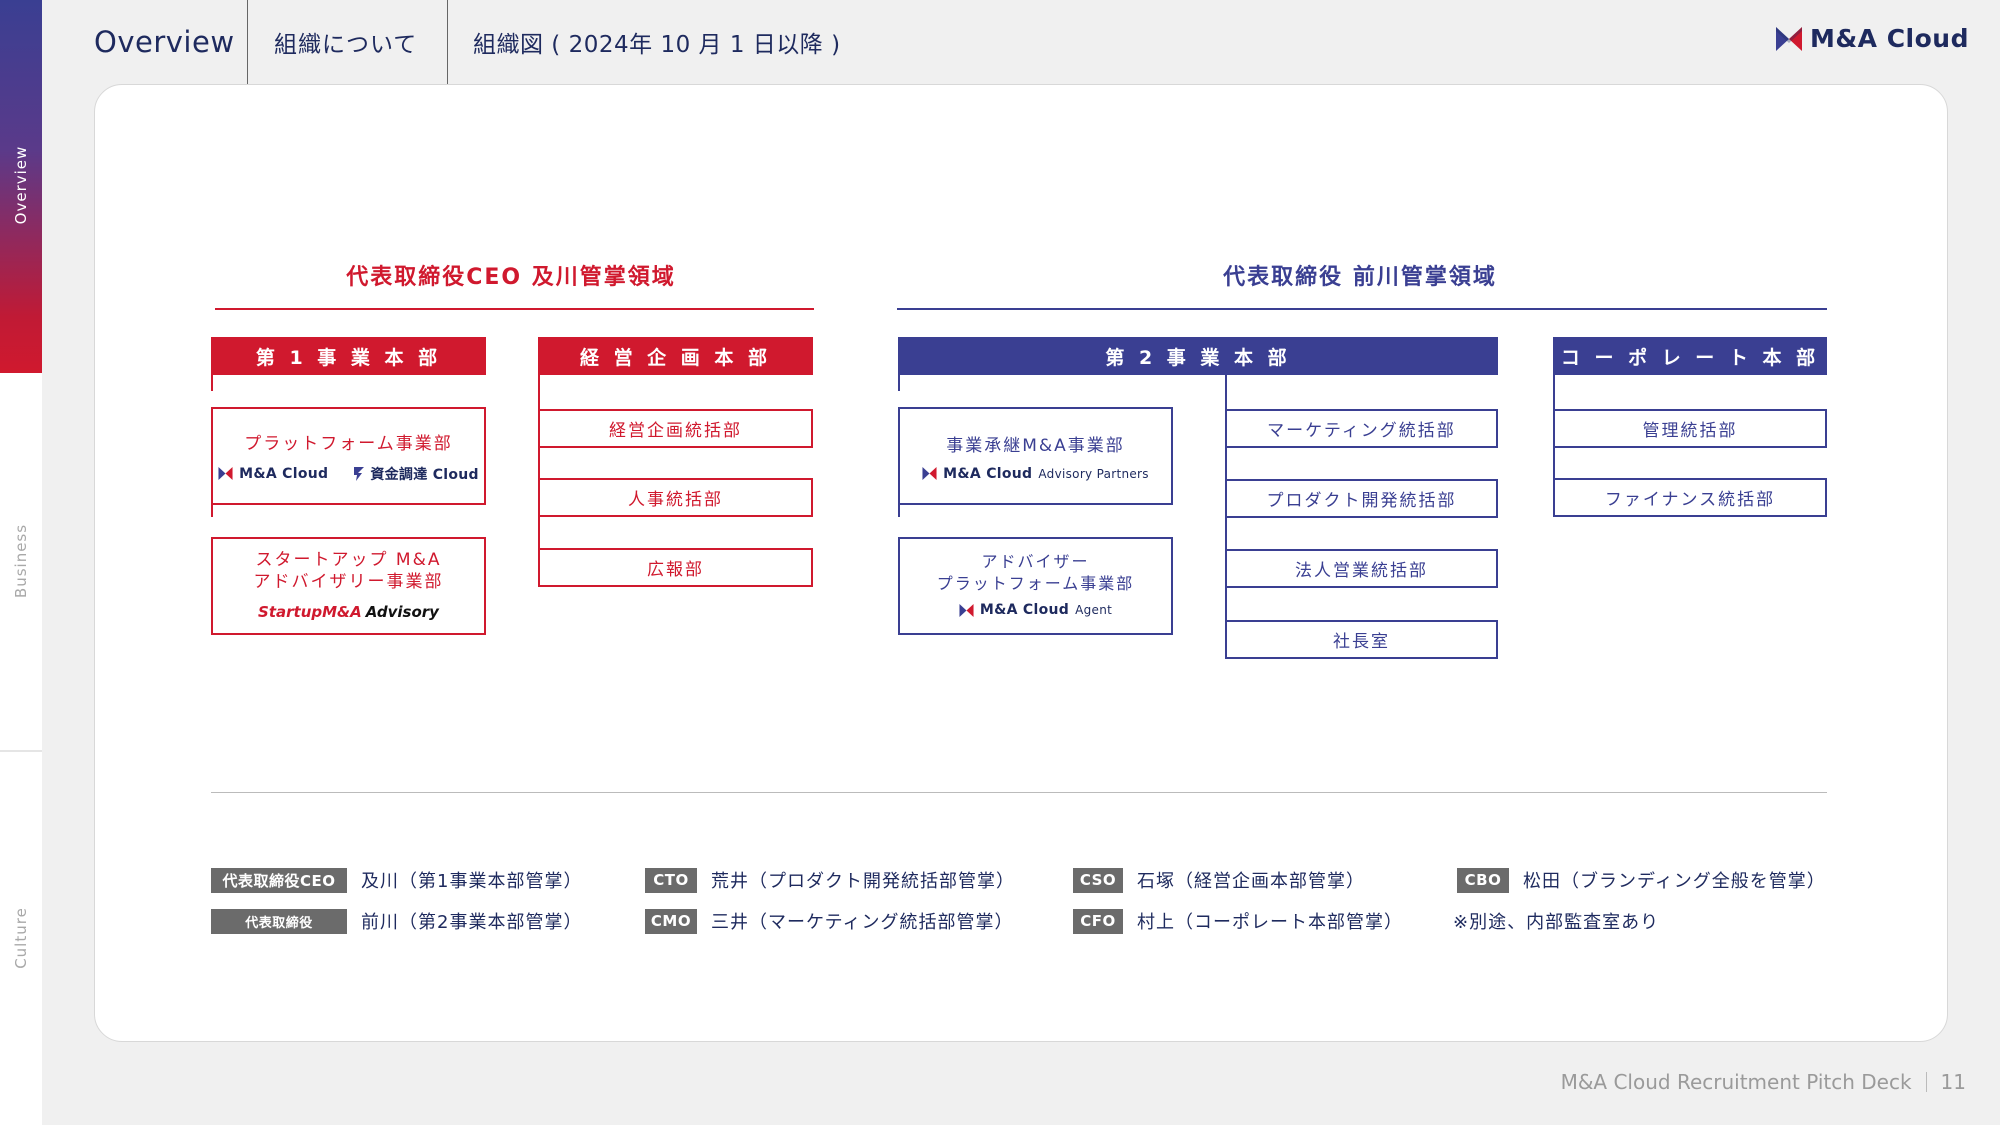  Describe the element at coordinates (1098, 880) in the screenshot. I see `role-badge: CSO` at that location.